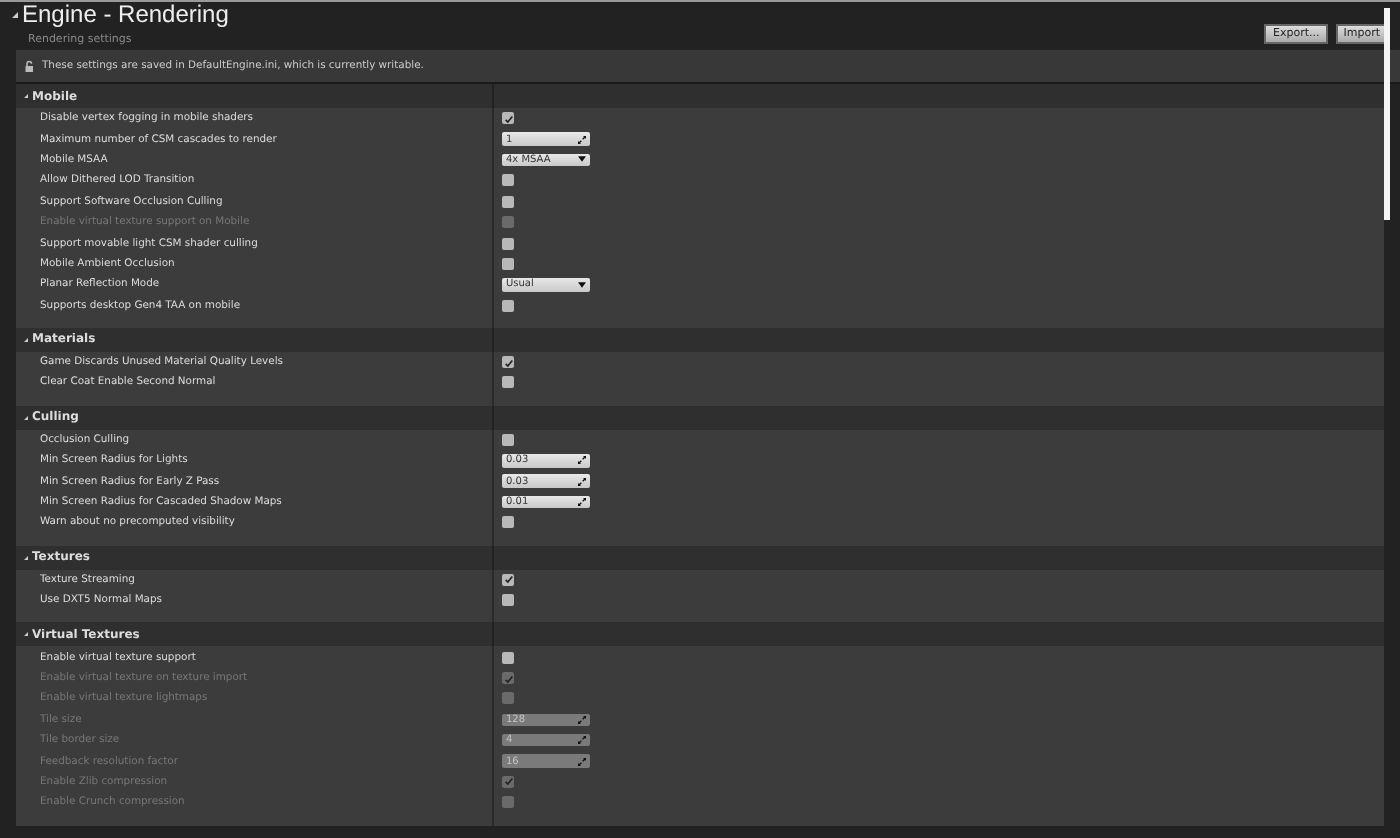  Describe the element at coordinates (1387, 114) in the screenshot. I see `scrollbar-thumb` at that location.